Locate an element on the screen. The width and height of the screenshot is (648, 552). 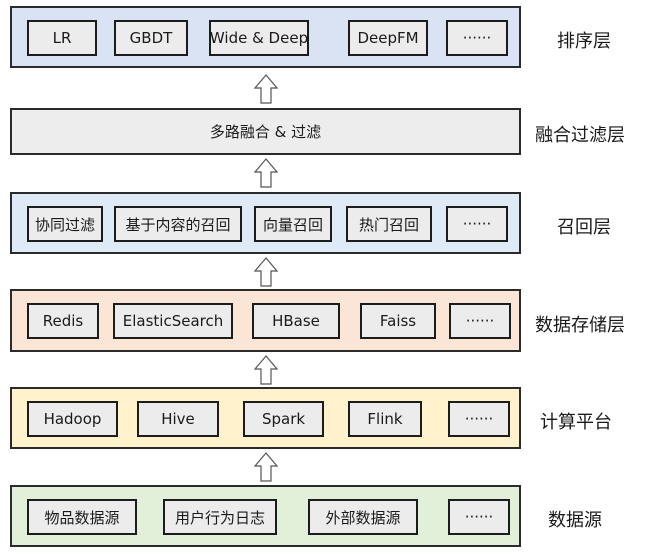
recall-item-vector: 向量召回 is located at coordinates (293, 224).